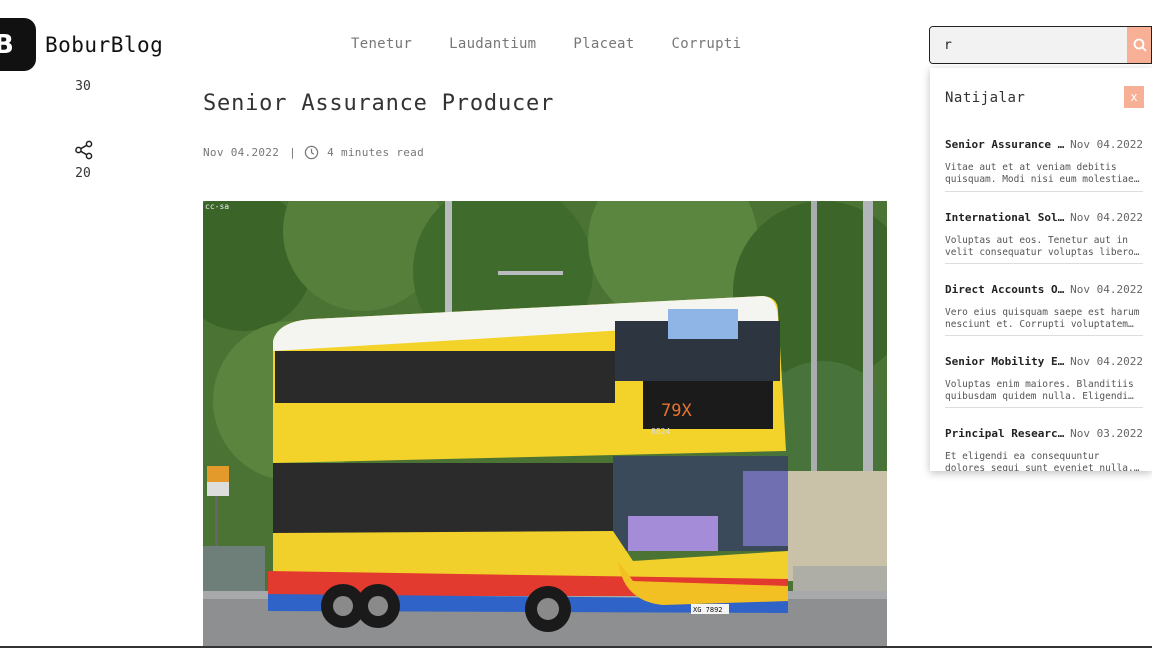  What do you see at coordinates (603, 44) in the screenshot?
I see `nav-item-placeat: Placeat` at bounding box center [603, 44].